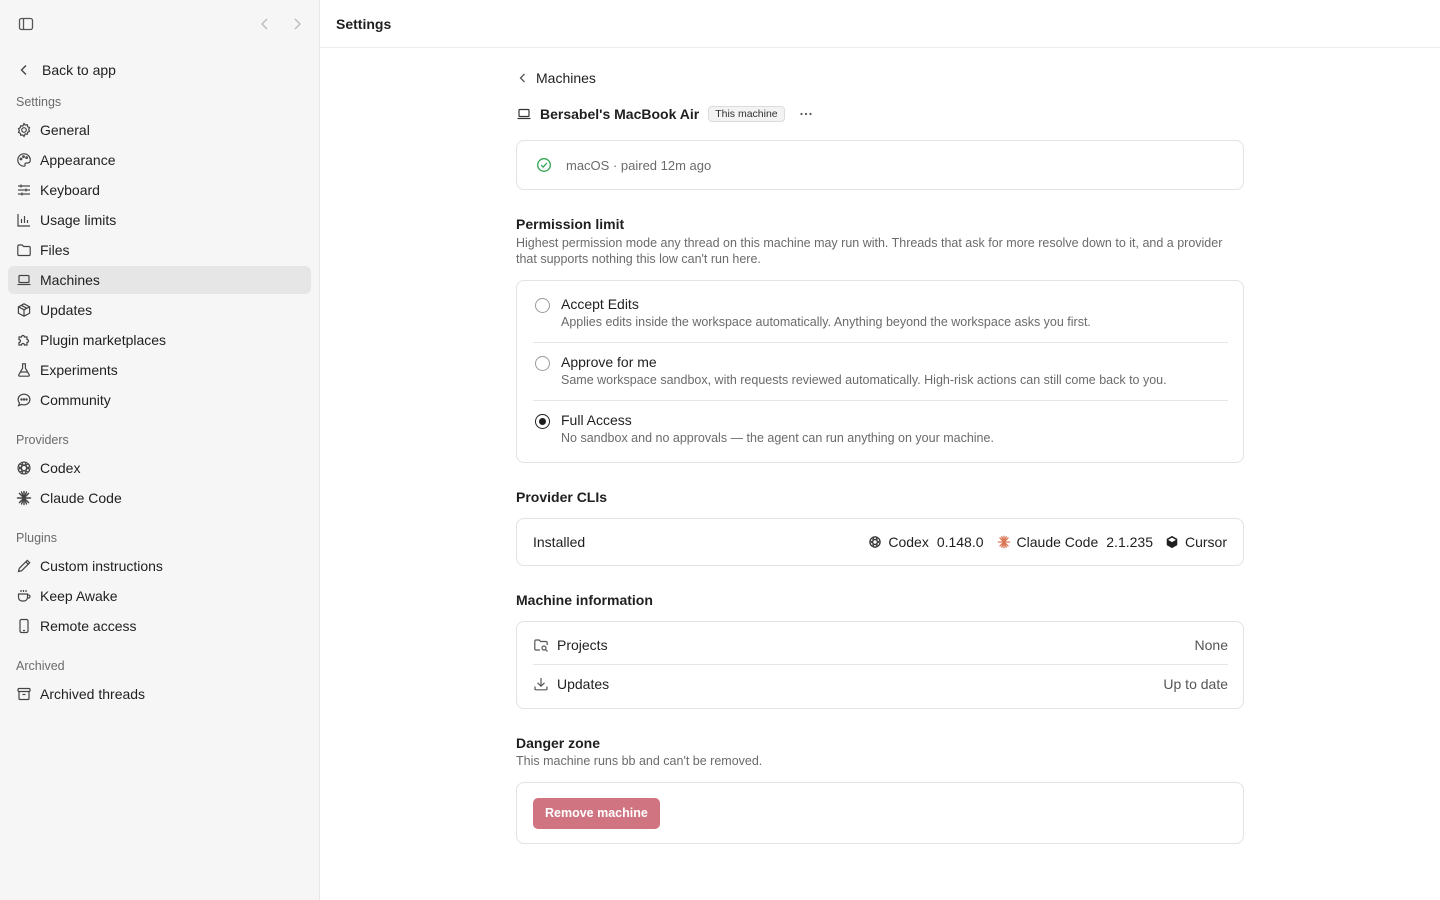 The height and width of the screenshot is (900, 1440). Describe the element at coordinates (40, 666) in the screenshot. I see `section-archived-label: Archived` at that location.